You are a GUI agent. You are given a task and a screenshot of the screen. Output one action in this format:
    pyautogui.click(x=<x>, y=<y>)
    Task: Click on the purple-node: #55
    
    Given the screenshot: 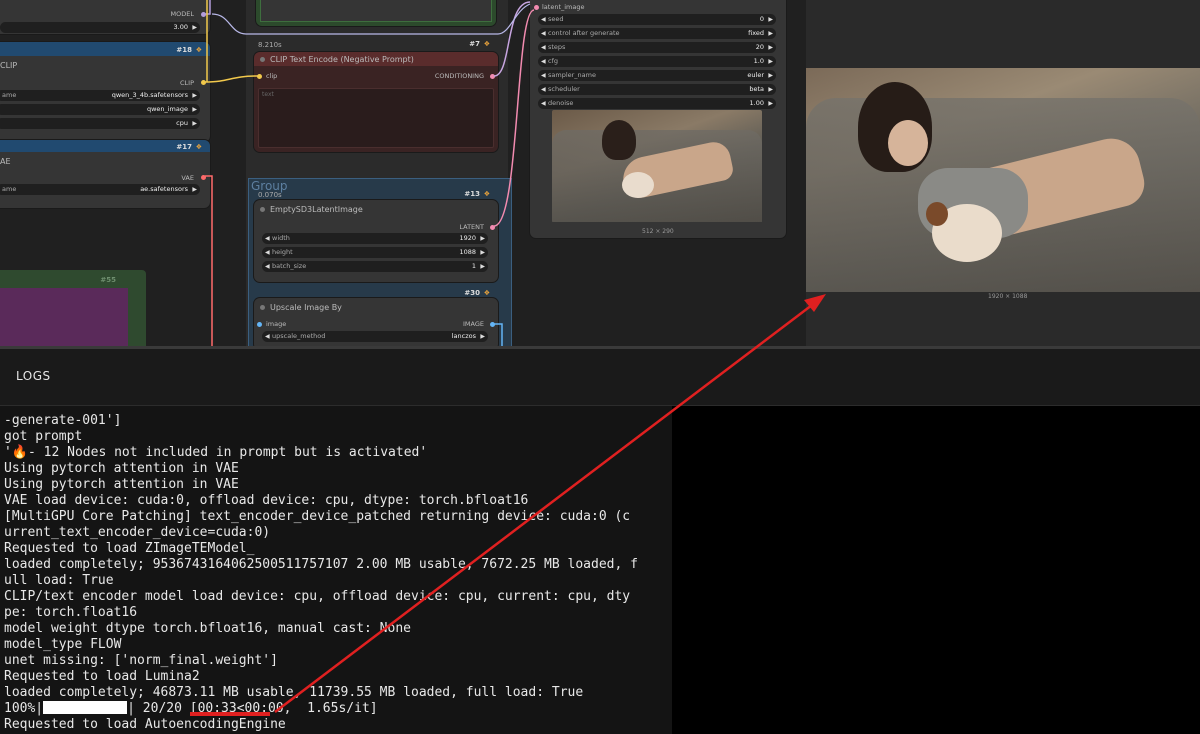 What is the action you would take?
    pyautogui.click(x=73, y=308)
    